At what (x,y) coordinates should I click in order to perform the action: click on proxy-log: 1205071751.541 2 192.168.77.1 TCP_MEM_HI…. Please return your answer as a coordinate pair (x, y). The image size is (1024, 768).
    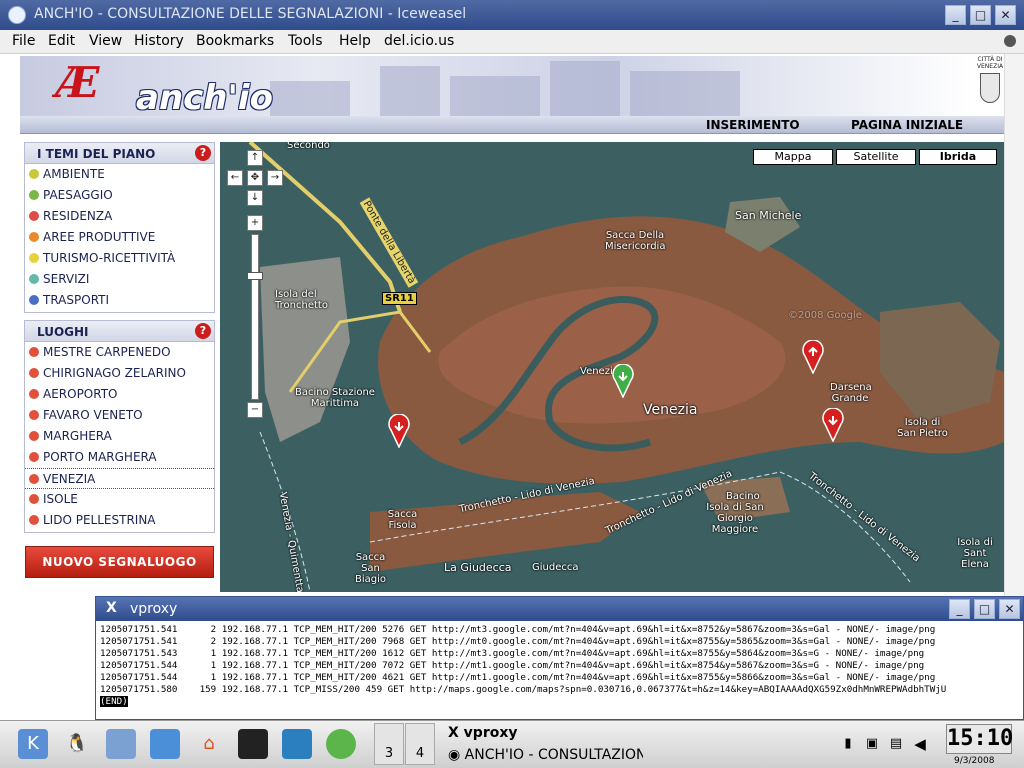
    Looking at the image, I should click on (559, 666).